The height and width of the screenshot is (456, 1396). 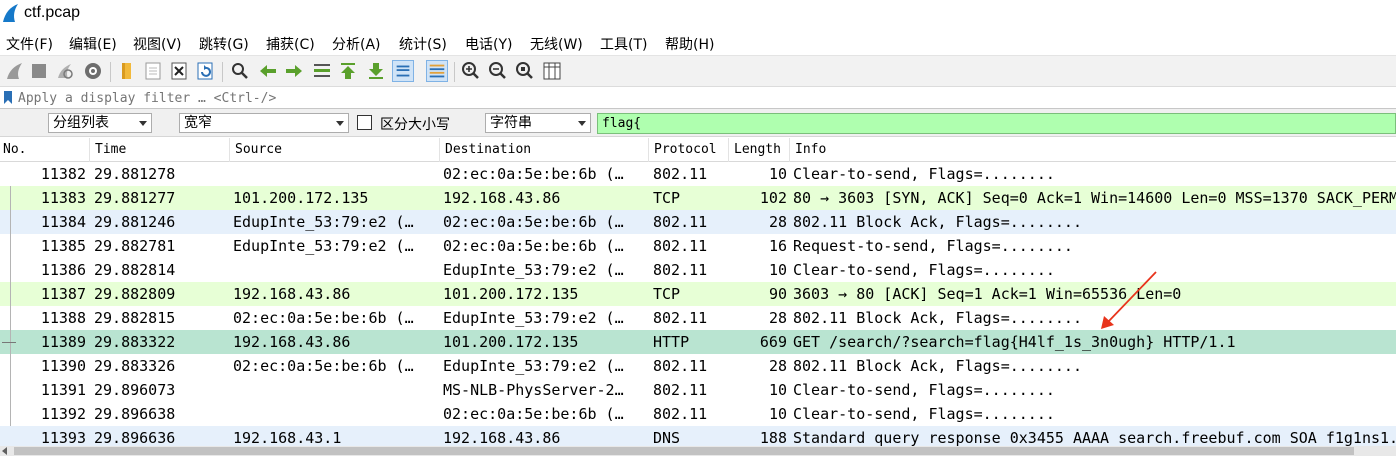 I want to click on horizontal-scrollbar, so click(x=698, y=451).